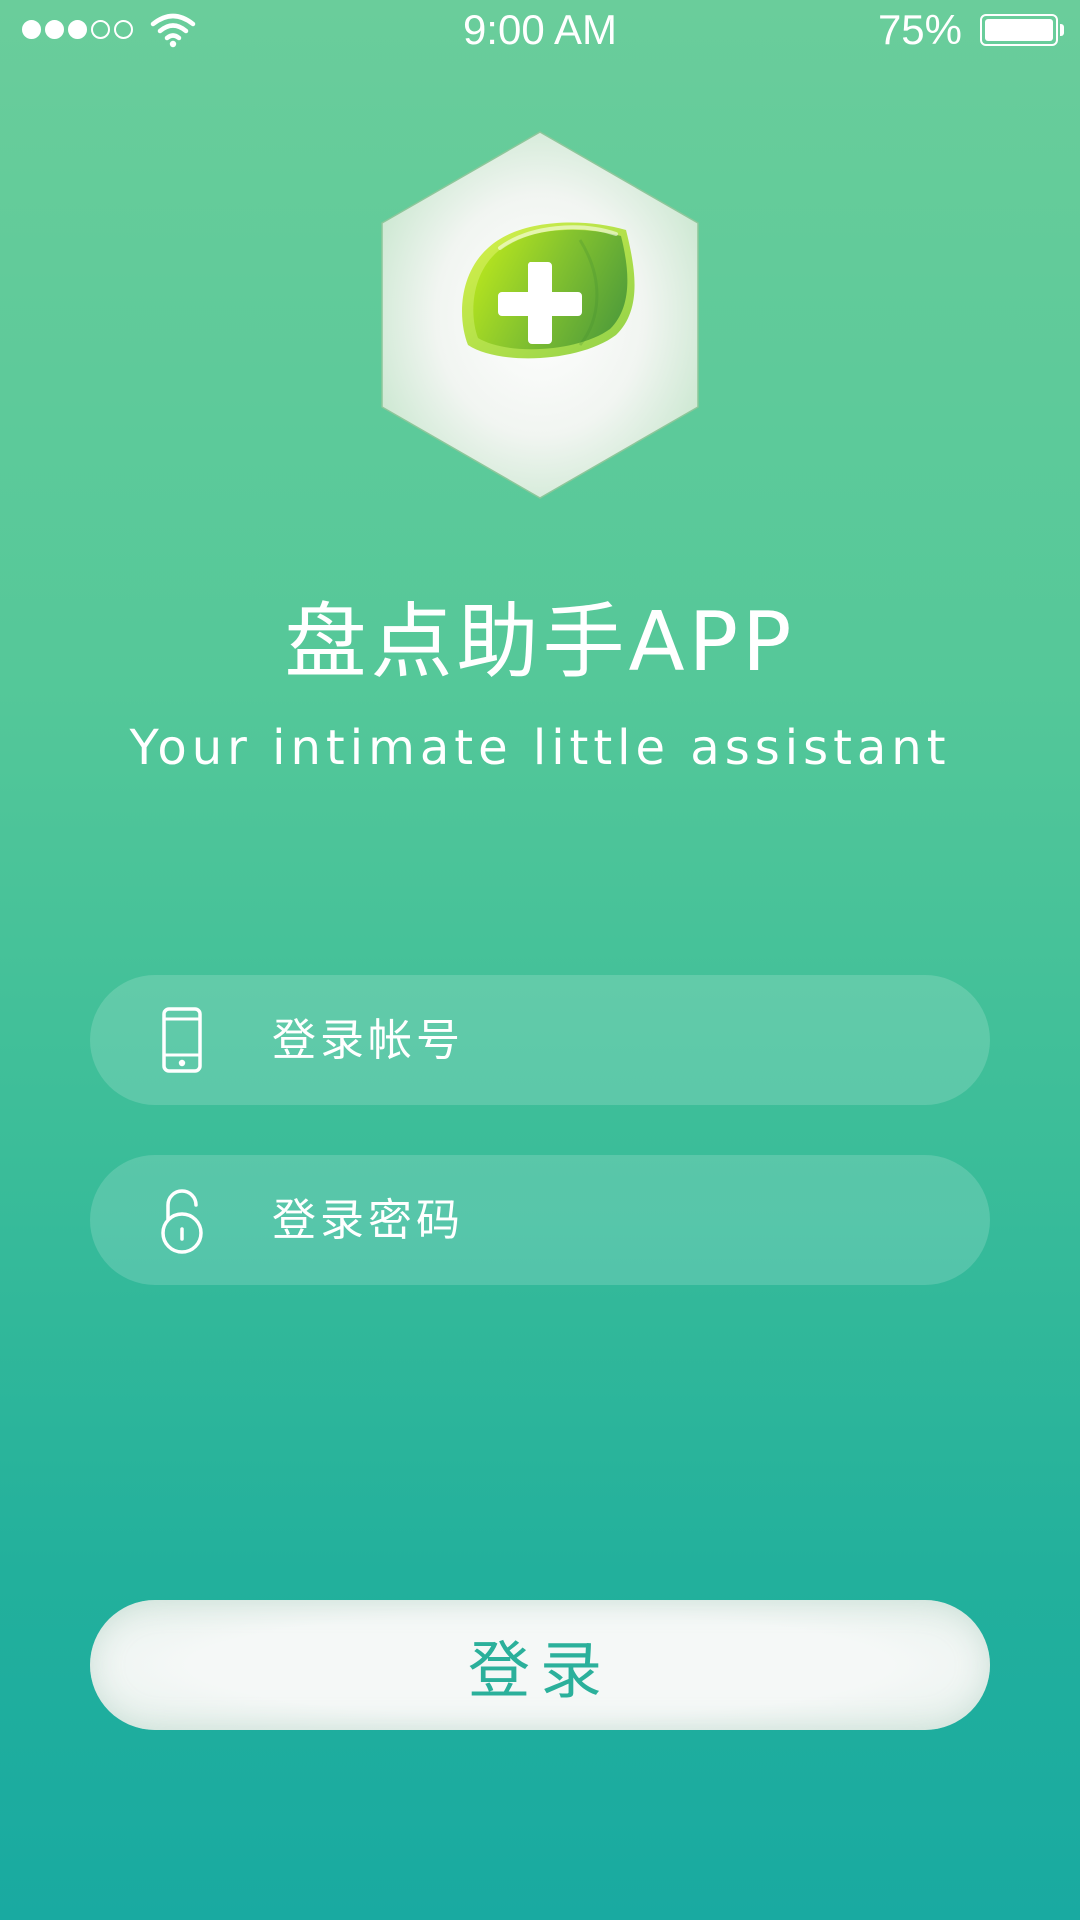 The width and height of the screenshot is (1080, 1920). I want to click on unlock-icon, so click(182, 1221).